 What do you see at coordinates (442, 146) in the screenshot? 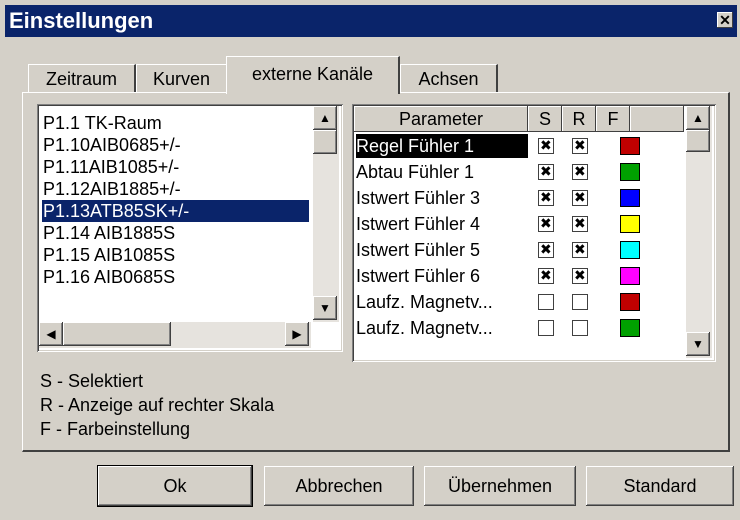
I see `parameter-name: Regel Fühler 1` at bounding box center [442, 146].